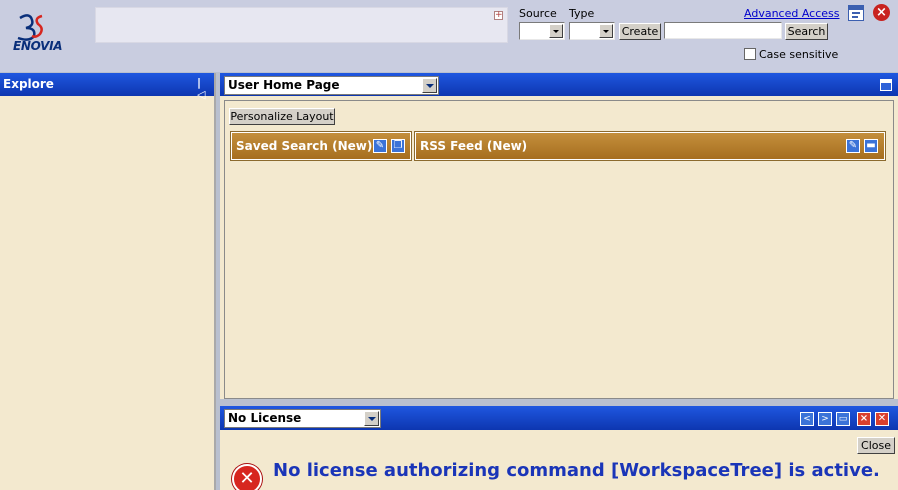  Describe the element at coordinates (398, 146) in the screenshot. I see `restore-icon: ❐` at that location.